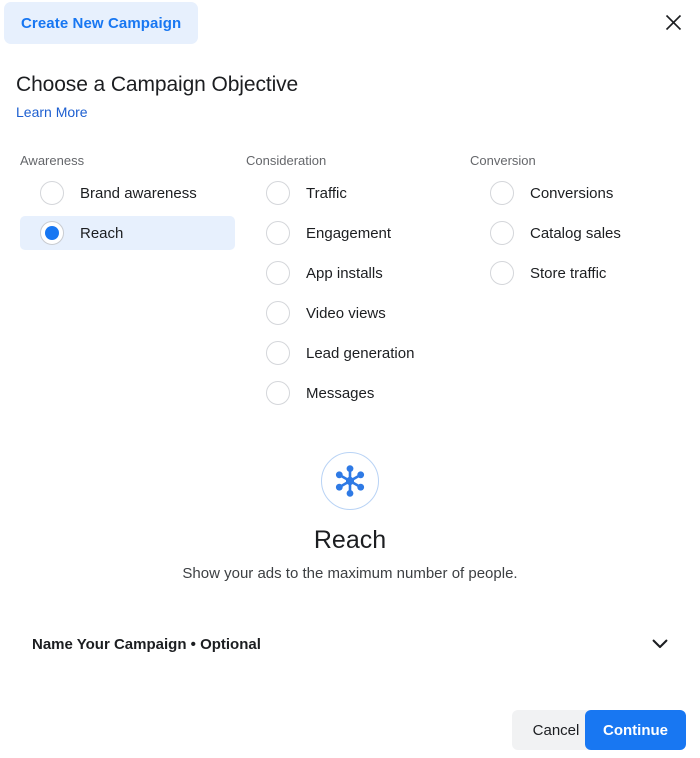  I want to click on radio-messages, so click(278, 393).